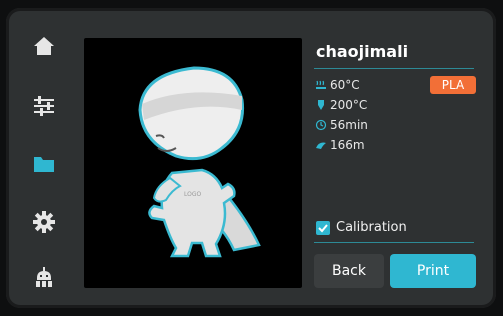 The image size is (503, 316). What do you see at coordinates (193, 194) in the screenshot?
I see `svg-text: LOGO` at bounding box center [193, 194].